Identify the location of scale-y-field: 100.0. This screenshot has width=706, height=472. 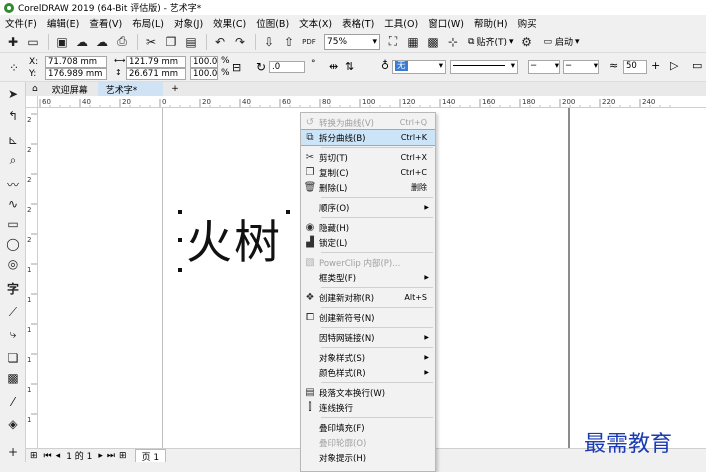
(204, 74).